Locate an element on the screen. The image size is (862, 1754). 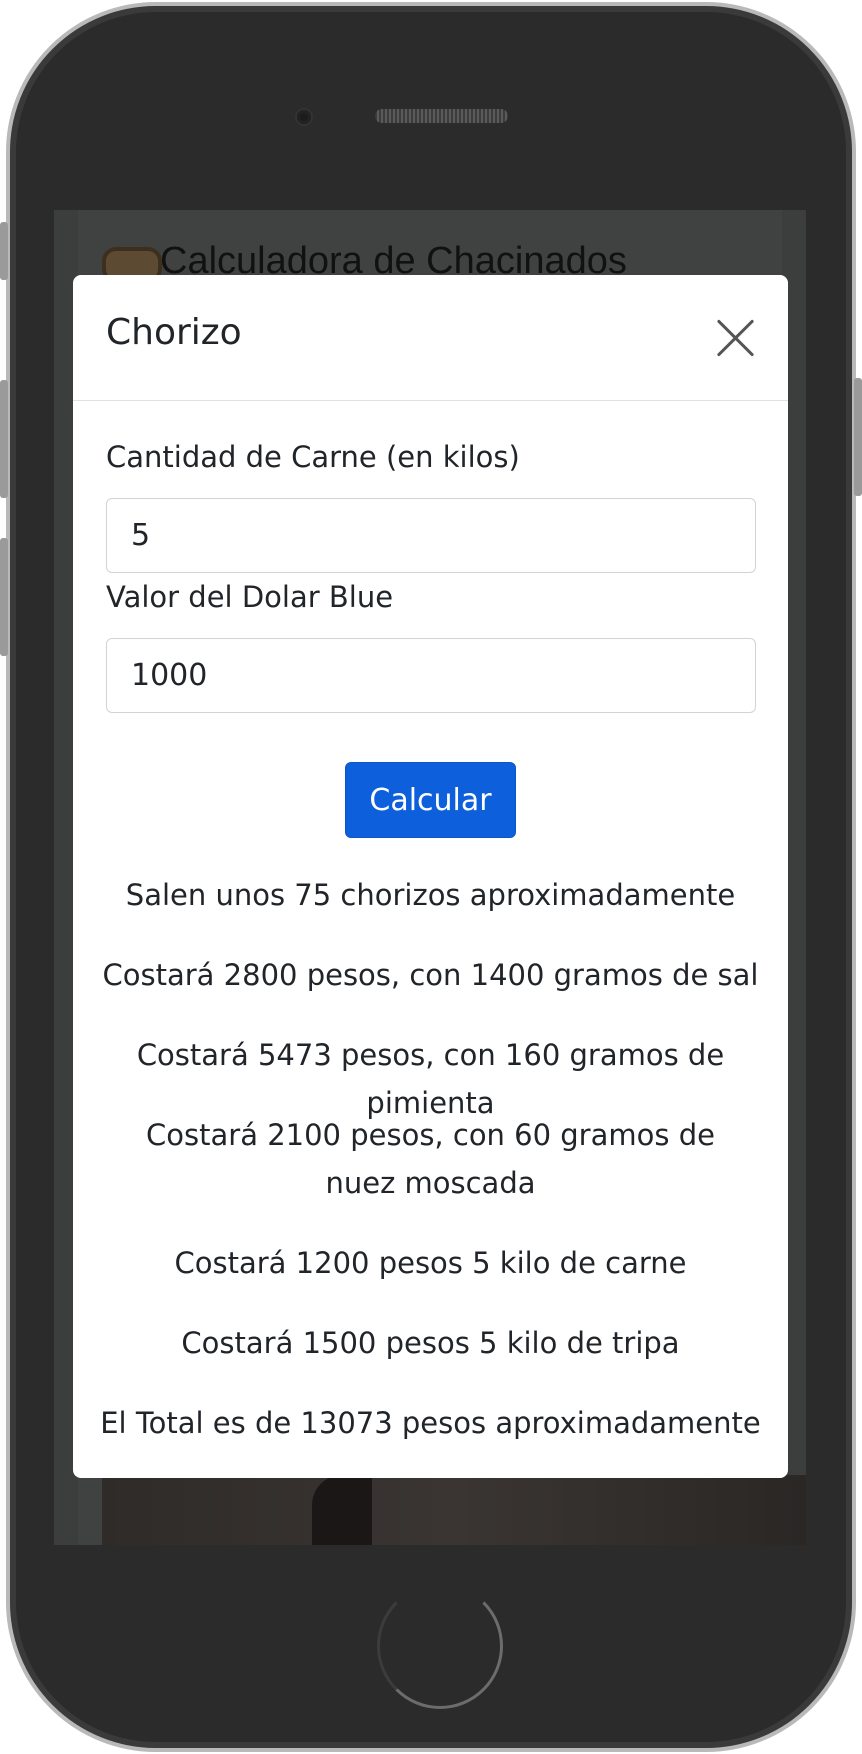
meat-quantity-label: Cantidad de Carne (en kilos) is located at coordinates (313, 457).